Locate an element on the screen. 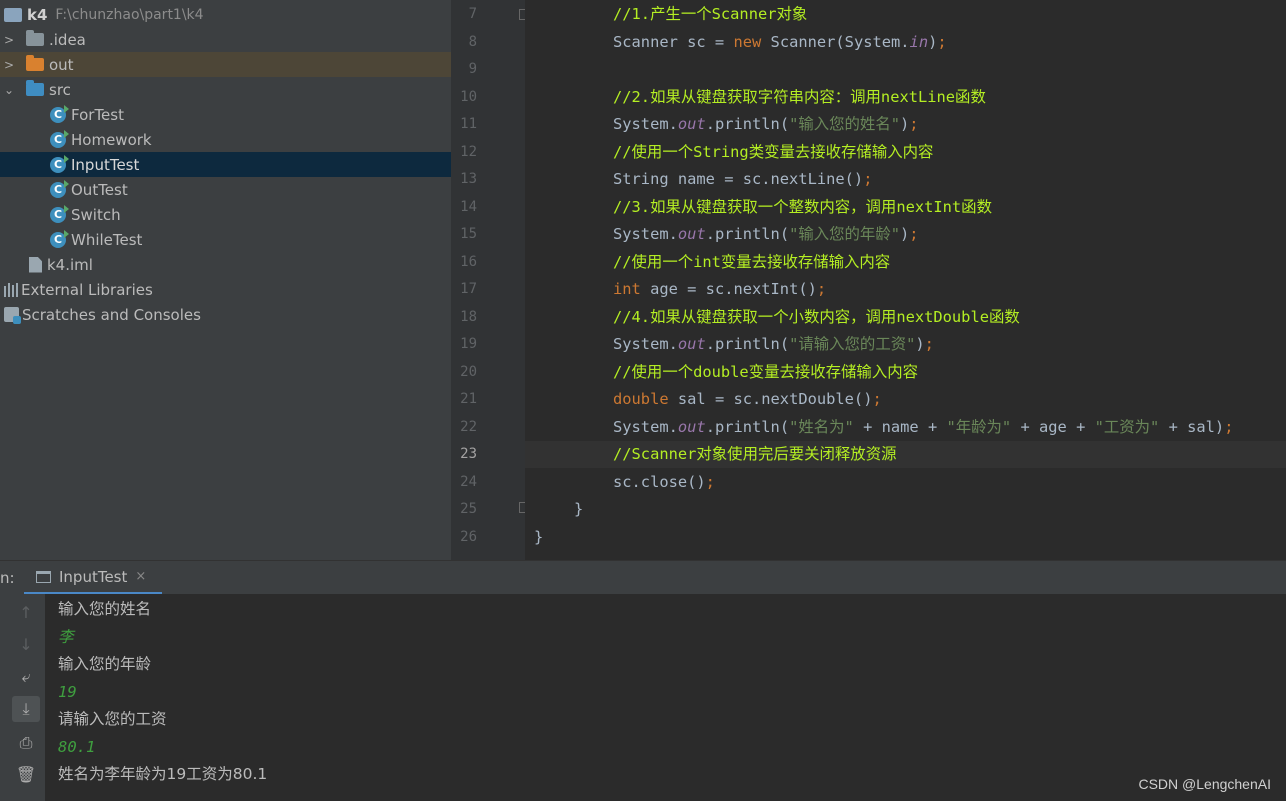 The image size is (1286, 801). code-line-11: System.out.println("输入您的姓名"); is located at coordinates (766, 124).